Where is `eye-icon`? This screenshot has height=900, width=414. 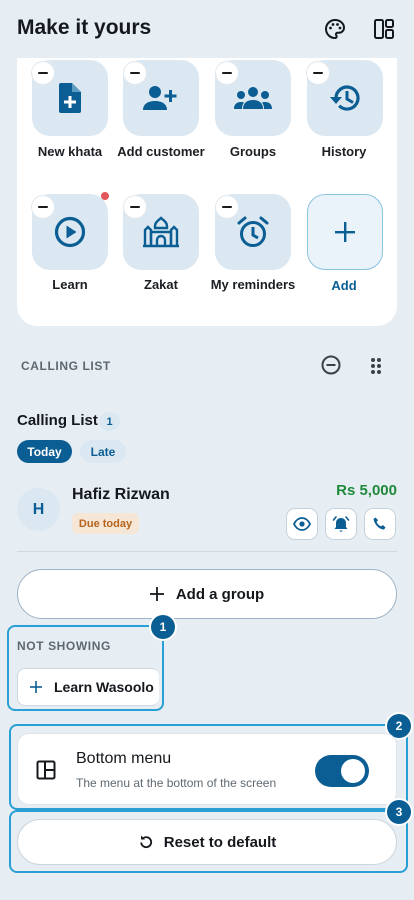 eye-icon is located at coordinates (302, 524).